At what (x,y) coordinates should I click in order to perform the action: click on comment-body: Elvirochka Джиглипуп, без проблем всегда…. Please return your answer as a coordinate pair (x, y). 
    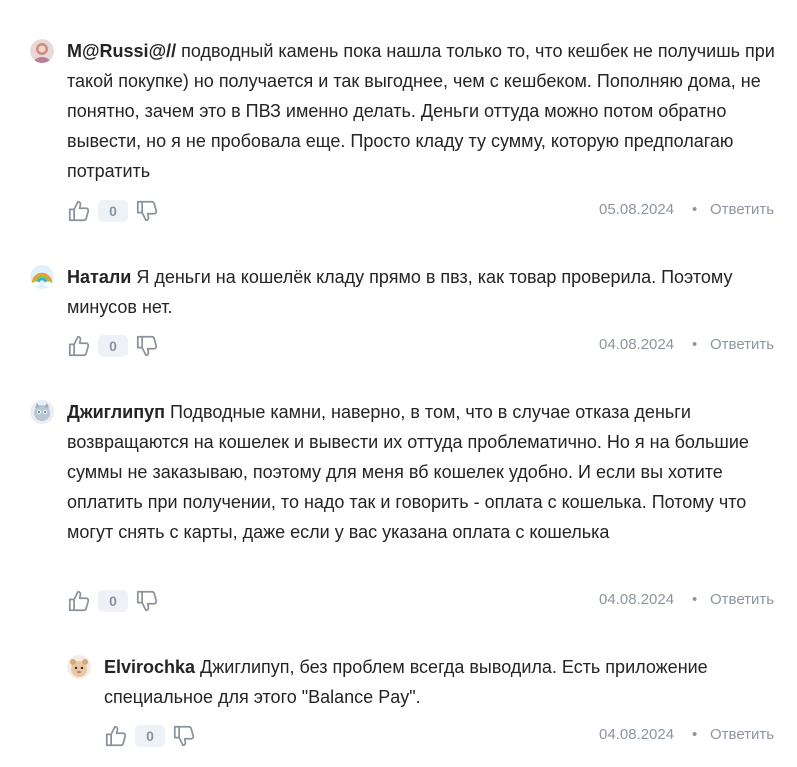
    Looking at the image, I should click on (439, 682).